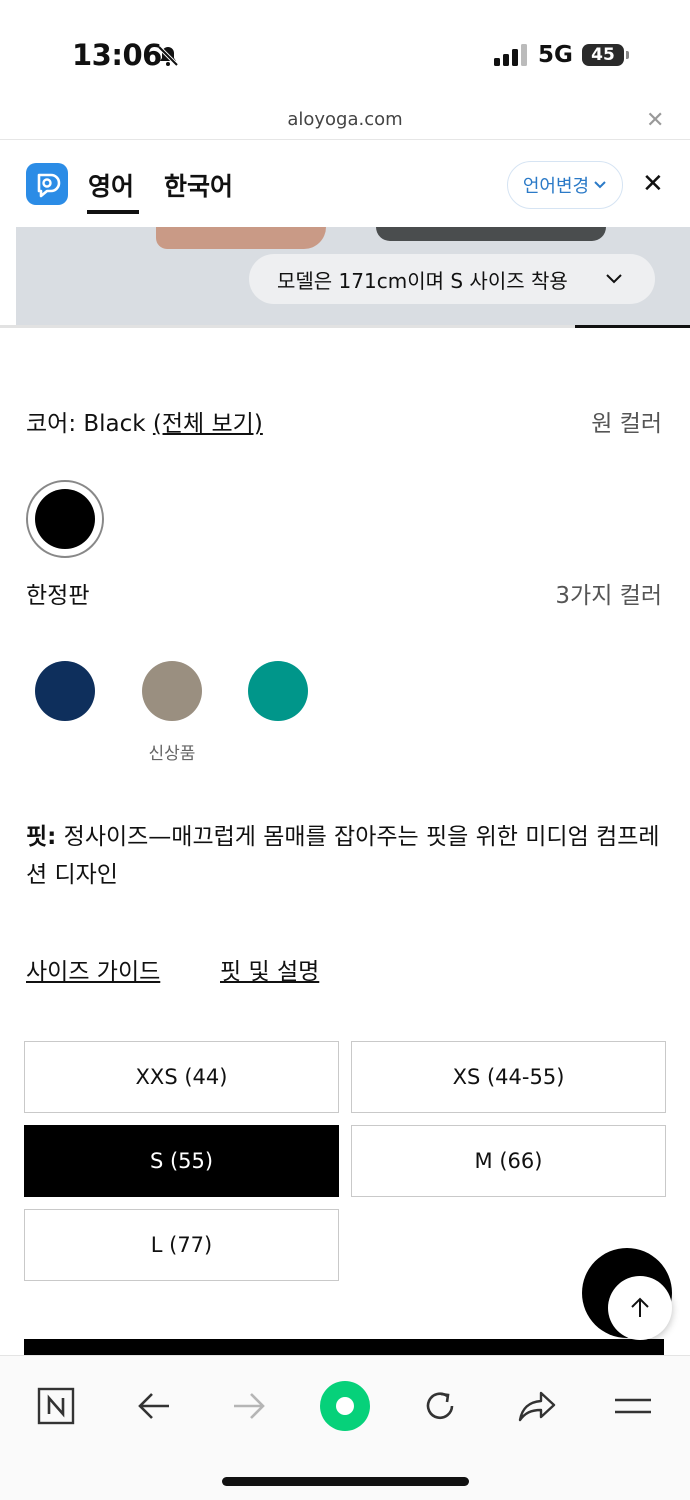 The width and height of the screenshot is (690, 1500). I want to click on size-button-m: M (66), so click(508, 1161).